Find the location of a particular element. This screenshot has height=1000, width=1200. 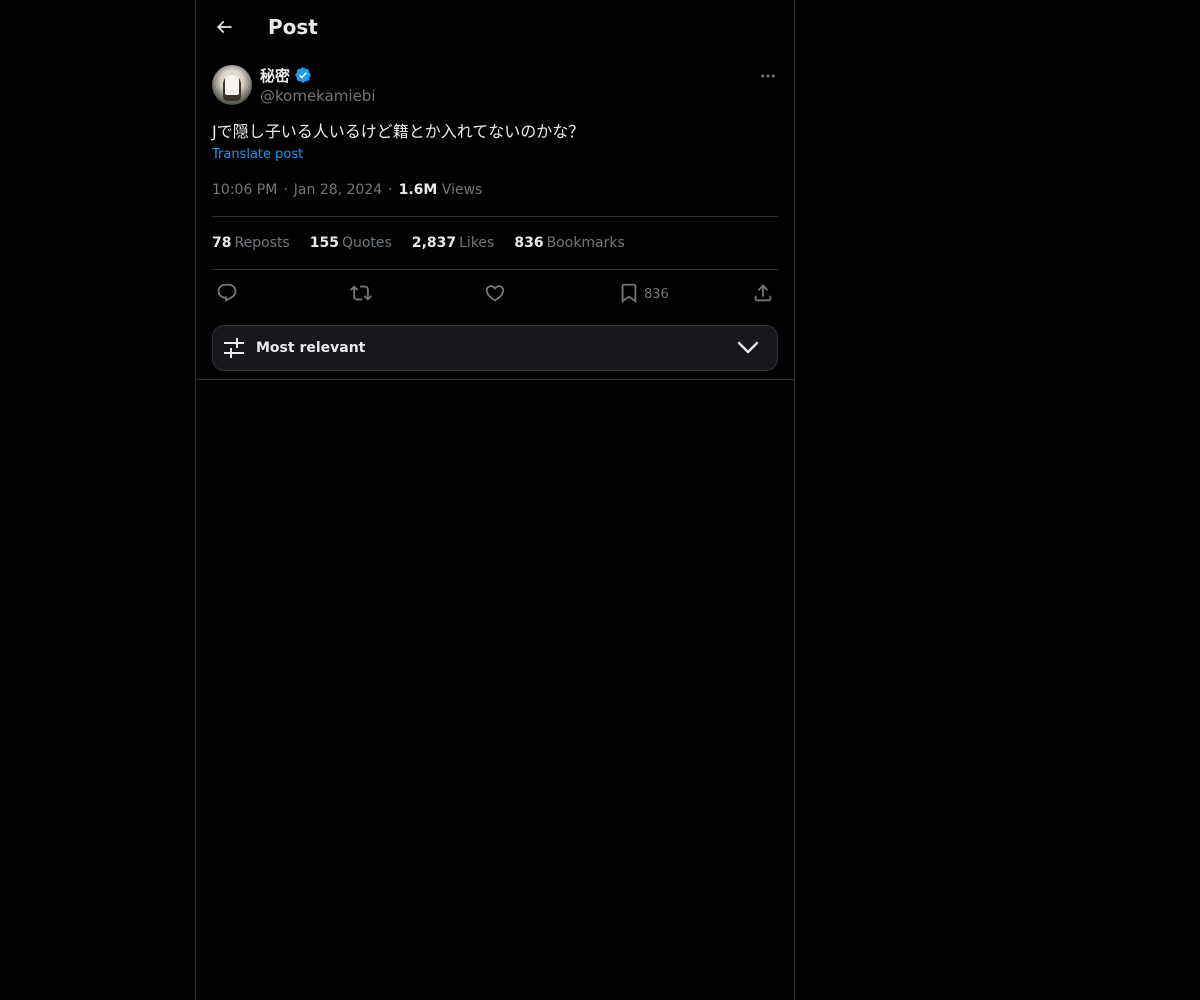

chevron-down-icon is located at coordinates (748, 347).